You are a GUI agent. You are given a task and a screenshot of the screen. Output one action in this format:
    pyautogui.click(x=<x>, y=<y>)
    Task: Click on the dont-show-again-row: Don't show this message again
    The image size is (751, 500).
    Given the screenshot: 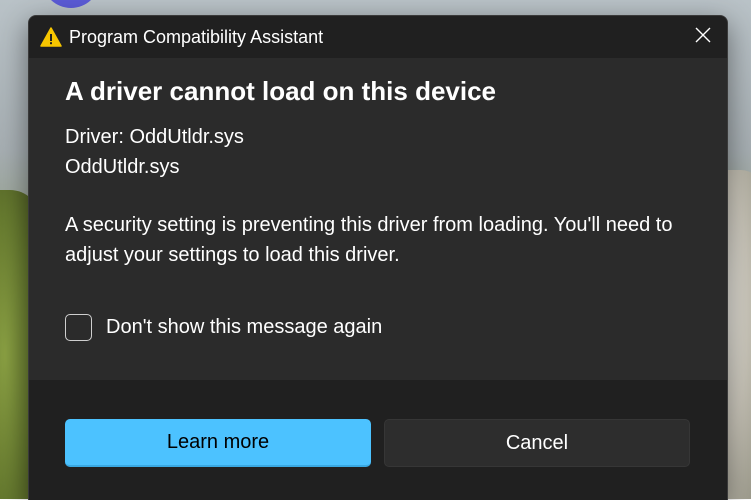 What is the action you would take?
    pyautogui.click(x=223, y=327)
    